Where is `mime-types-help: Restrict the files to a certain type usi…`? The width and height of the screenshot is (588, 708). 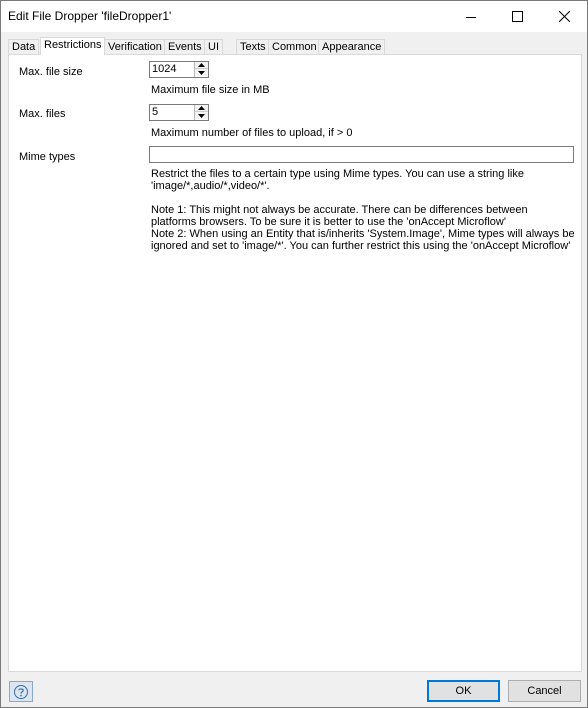 mime-types-help: Restrict the files to a certain type usi… is located at coordinates (363, 210).